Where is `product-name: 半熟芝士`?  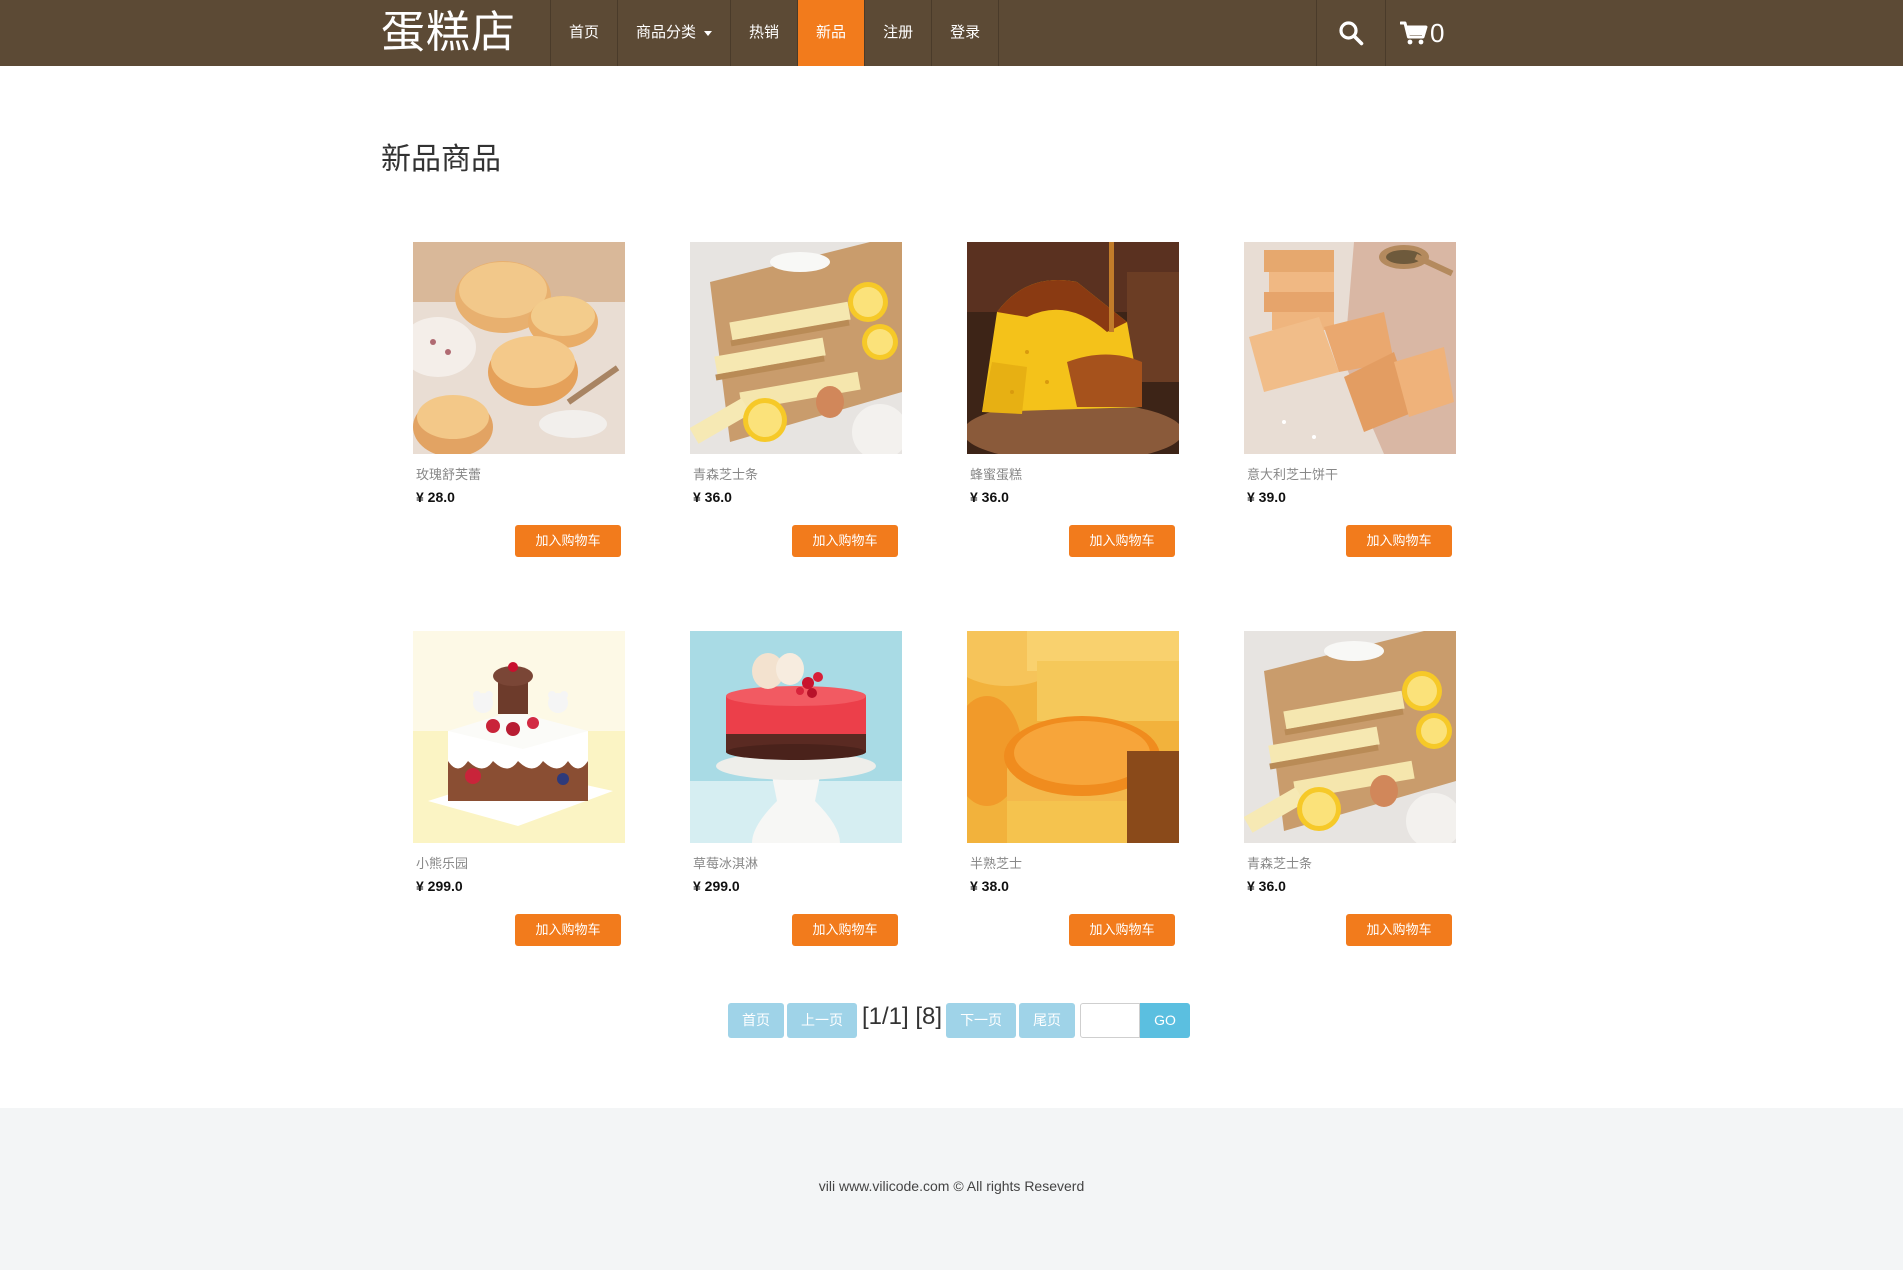
product-name: 半熟芝士 is located at coordinates (996, 862).